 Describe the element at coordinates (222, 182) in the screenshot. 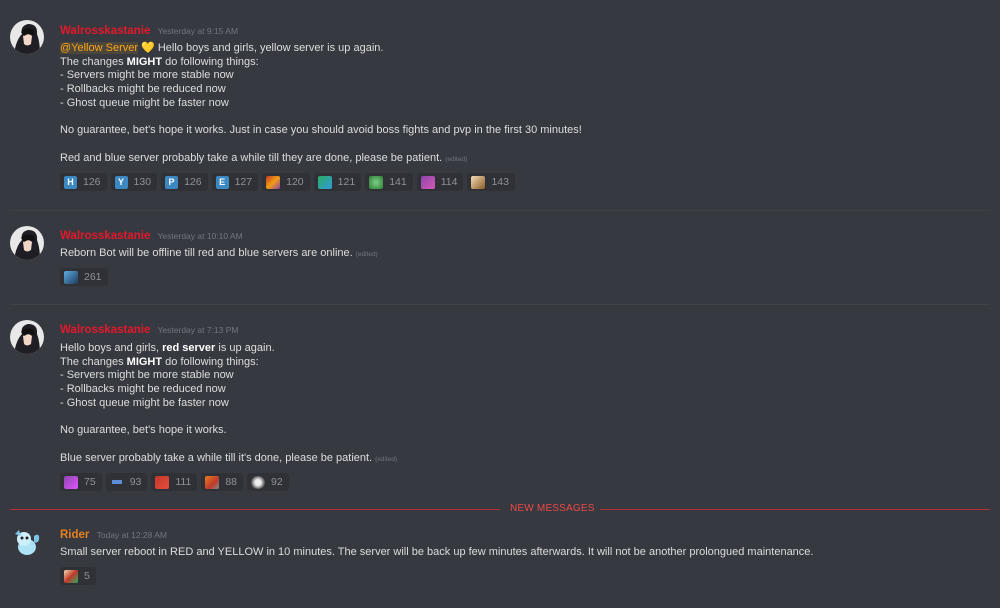

I see `regional-indicator-e-icon: E` at that location.